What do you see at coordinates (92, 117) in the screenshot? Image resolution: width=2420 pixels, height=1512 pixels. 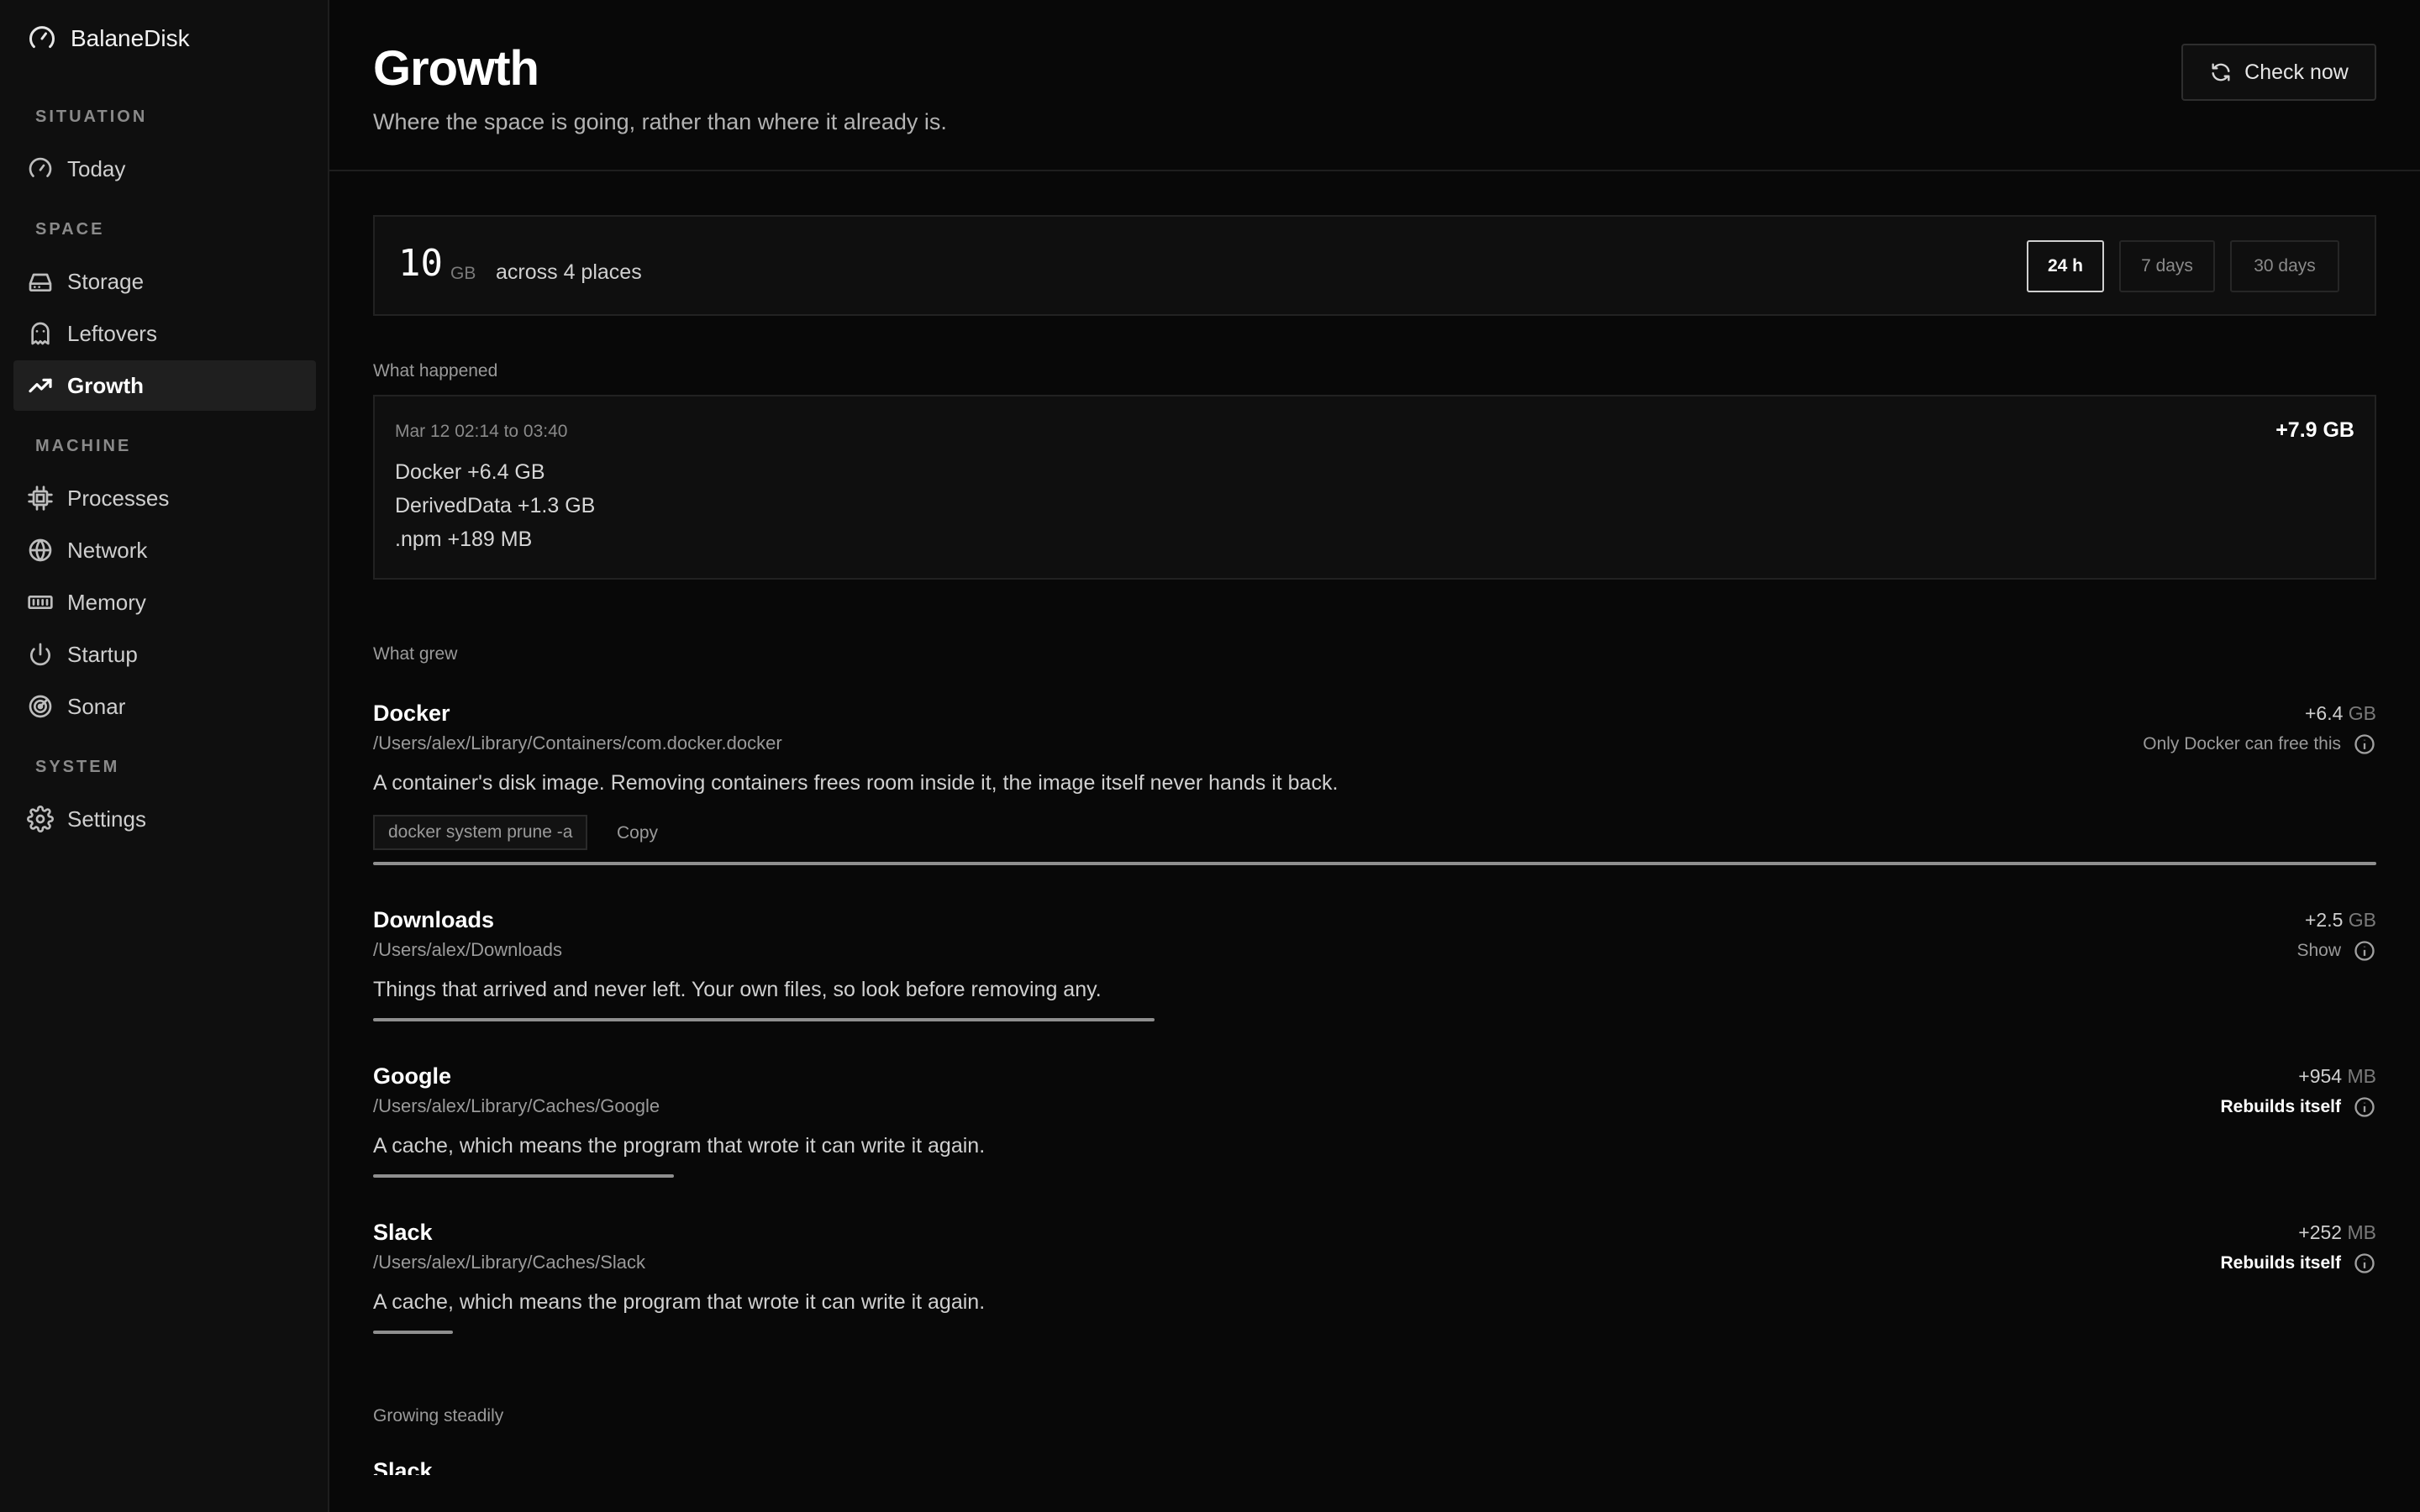 I see `section-label-situation: SITUATION` at bounding box center [92, 117].